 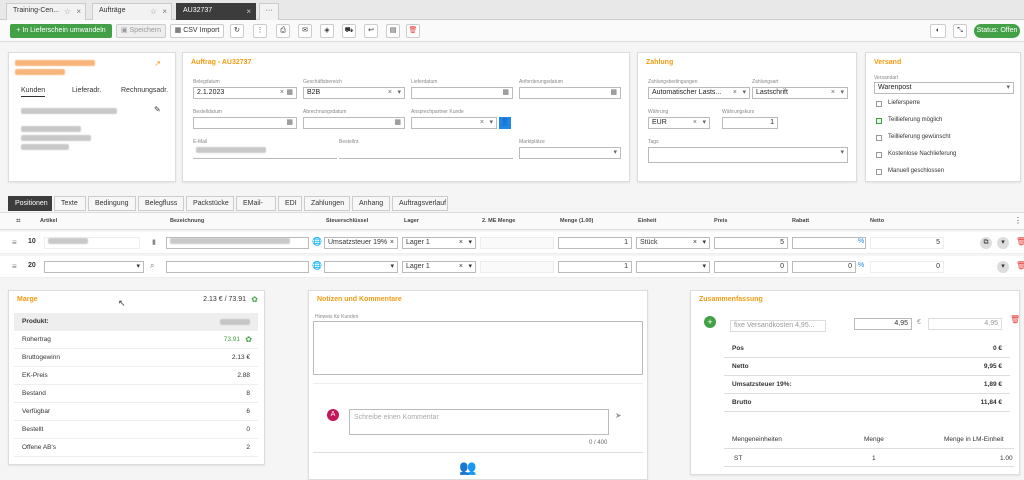 What do you see at coordinates (290, 203) in the screenshot?
I see `tab-edi: EDI` at bounding box center [290, 203].